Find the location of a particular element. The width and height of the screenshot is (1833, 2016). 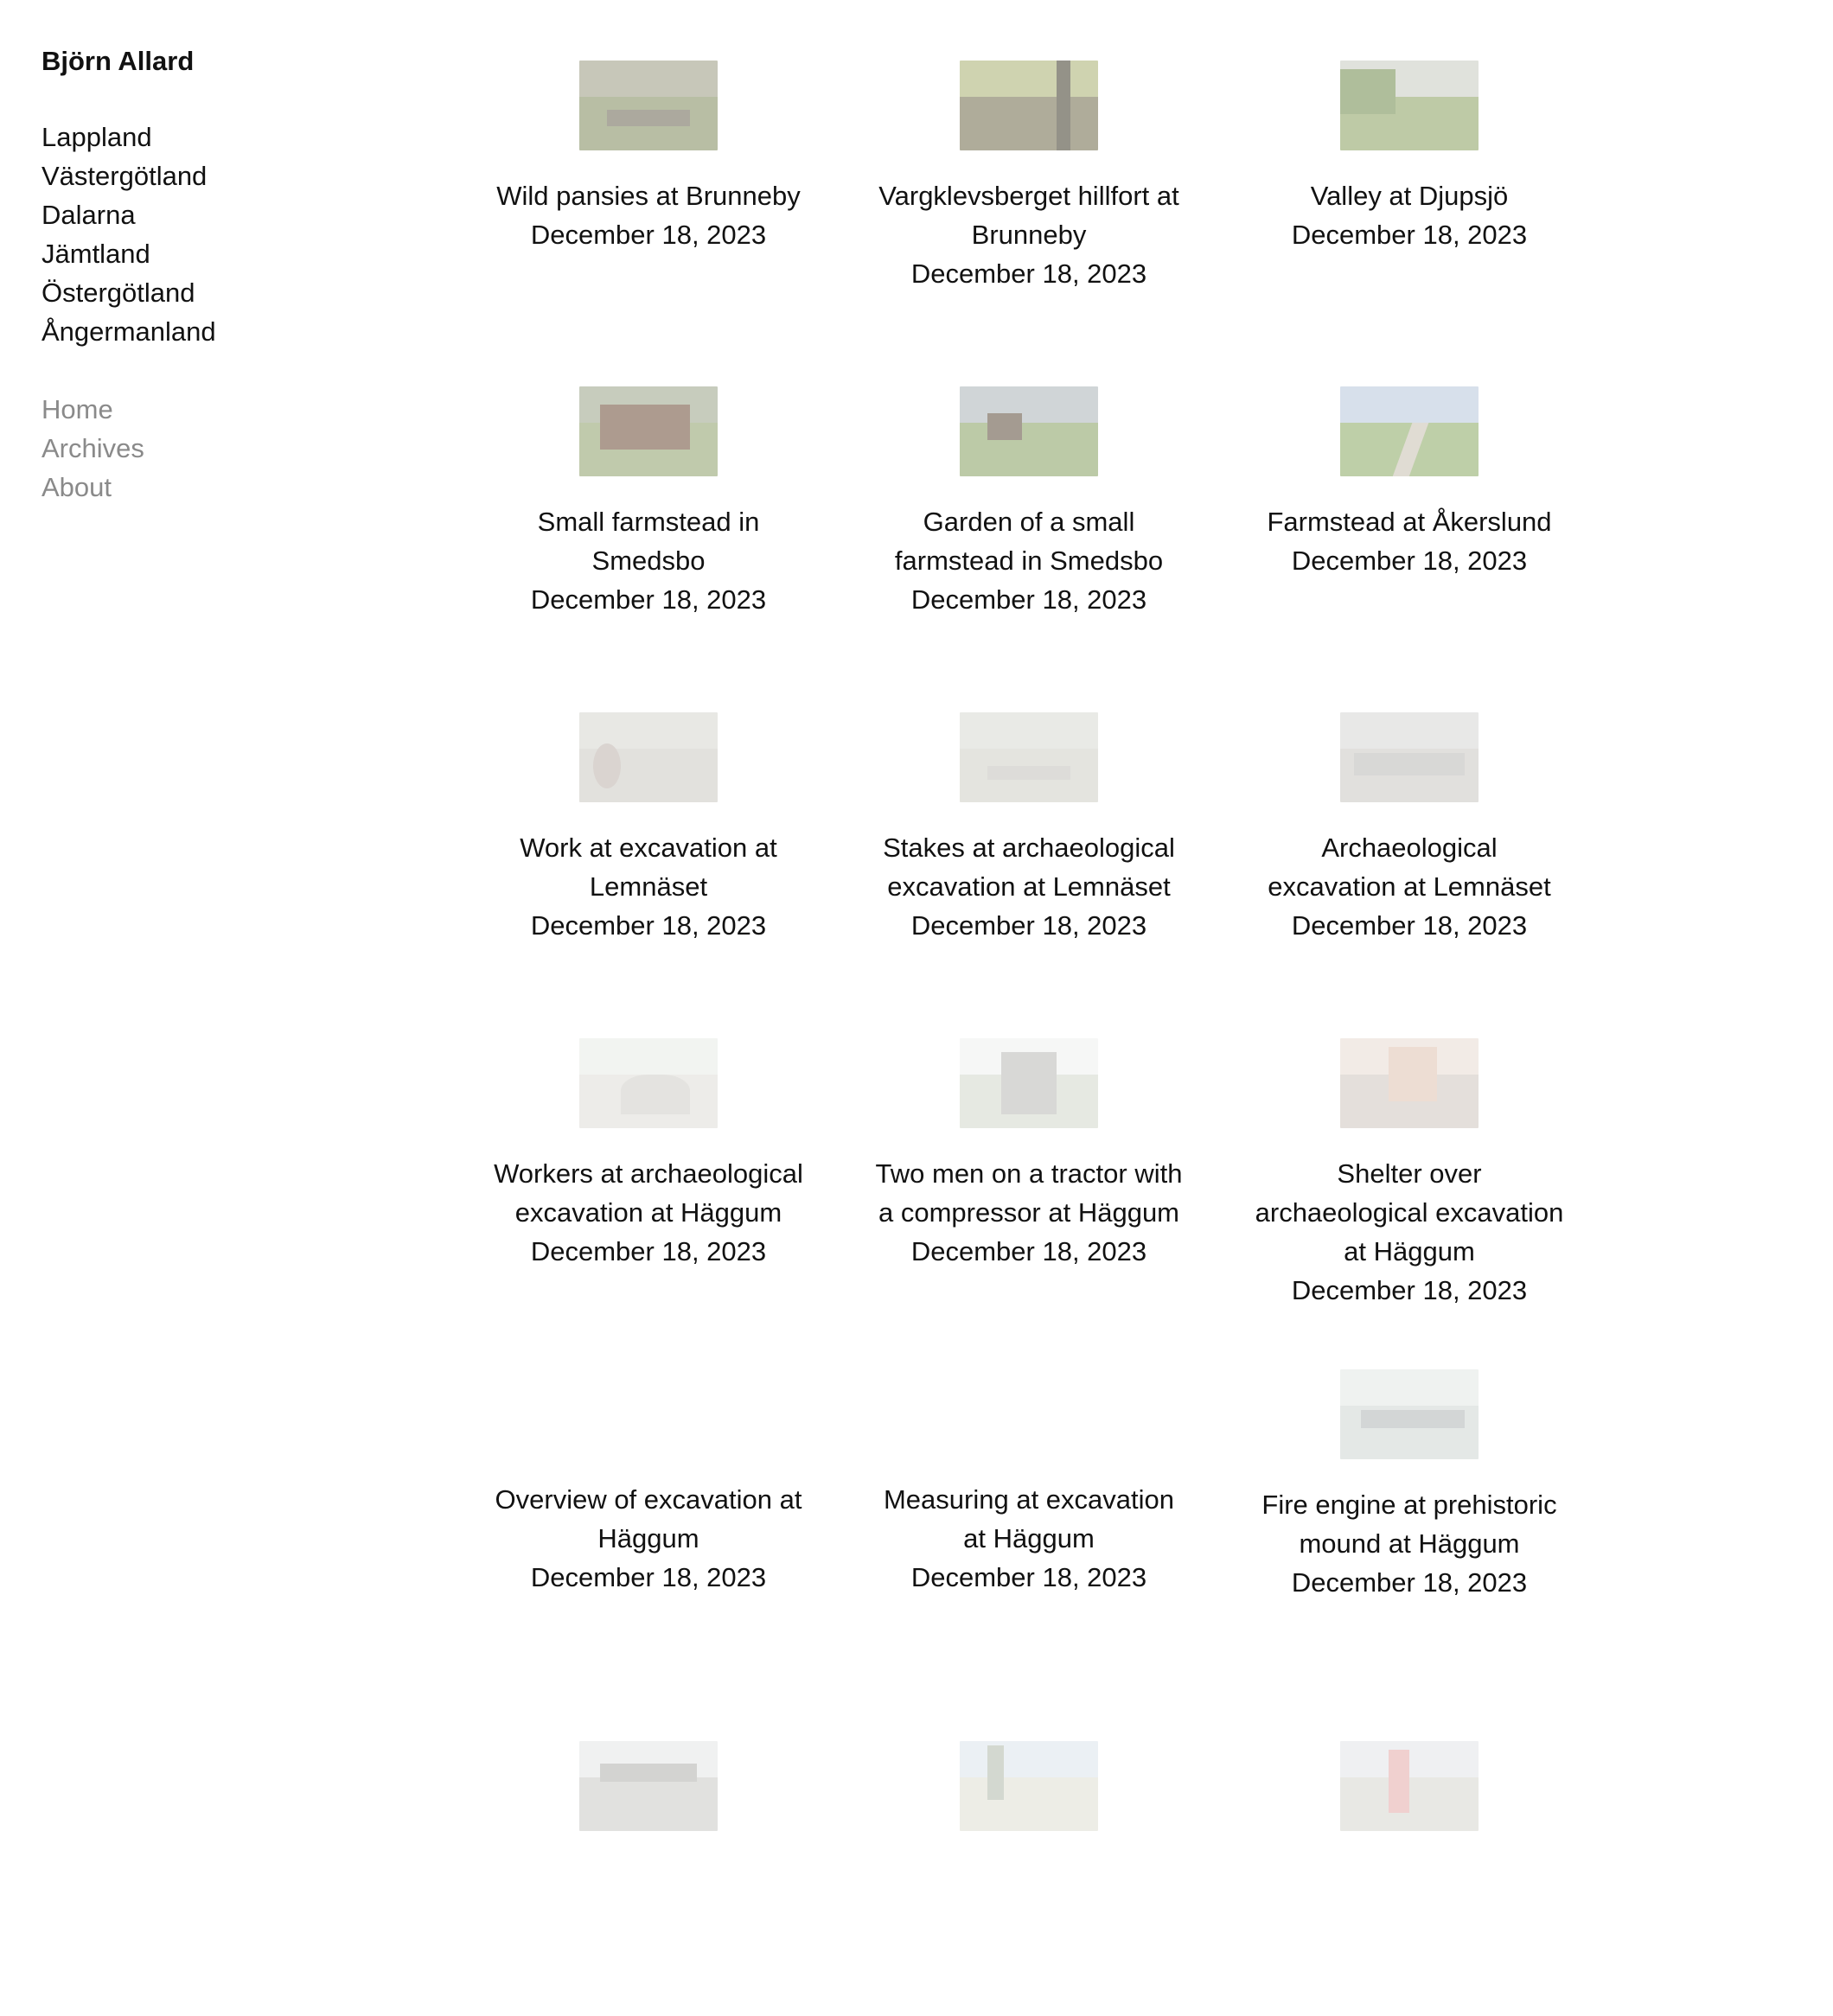

post-title: Small farmstead in Smedsbo is located at coordinates (648, 541).